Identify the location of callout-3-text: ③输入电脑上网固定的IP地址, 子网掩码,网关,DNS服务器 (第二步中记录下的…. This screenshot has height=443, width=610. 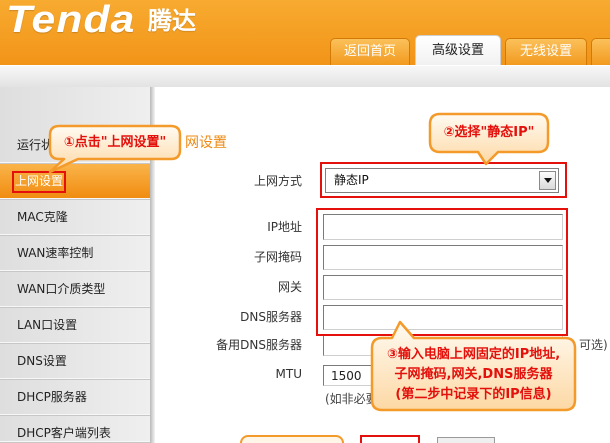
(473, 375).